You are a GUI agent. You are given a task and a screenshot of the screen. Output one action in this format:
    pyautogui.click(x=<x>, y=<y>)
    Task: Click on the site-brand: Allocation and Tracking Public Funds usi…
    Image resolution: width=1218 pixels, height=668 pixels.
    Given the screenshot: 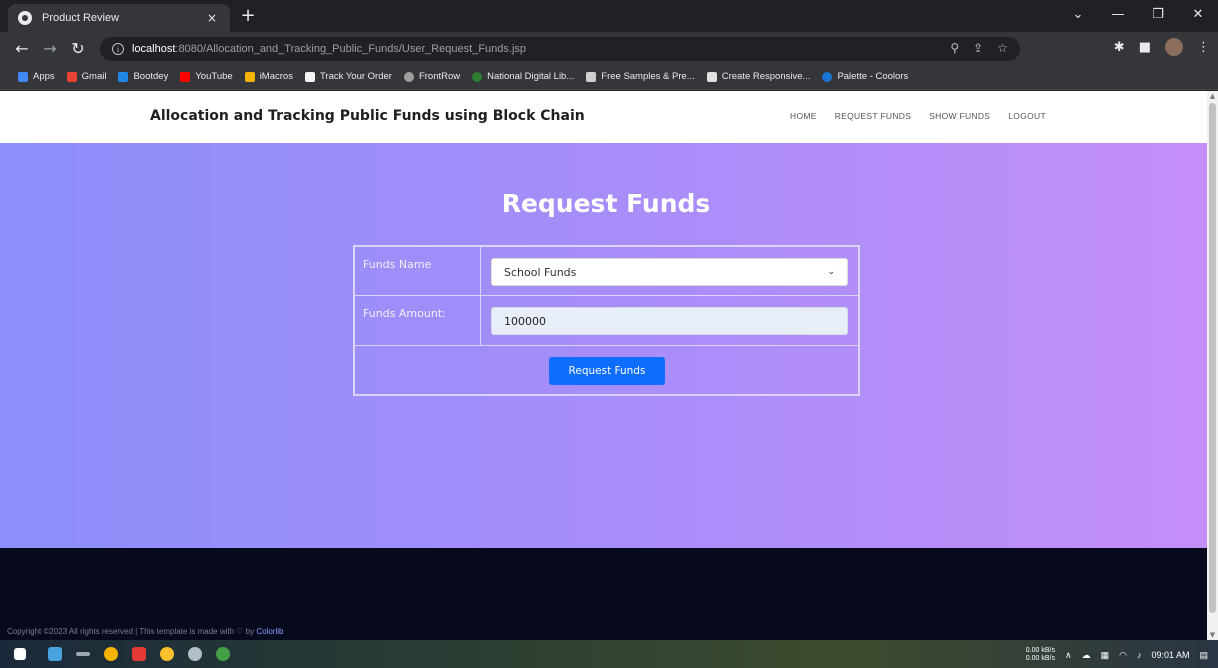 What is the action you would take?
    pyautogui.click(x=367, y=116)
    